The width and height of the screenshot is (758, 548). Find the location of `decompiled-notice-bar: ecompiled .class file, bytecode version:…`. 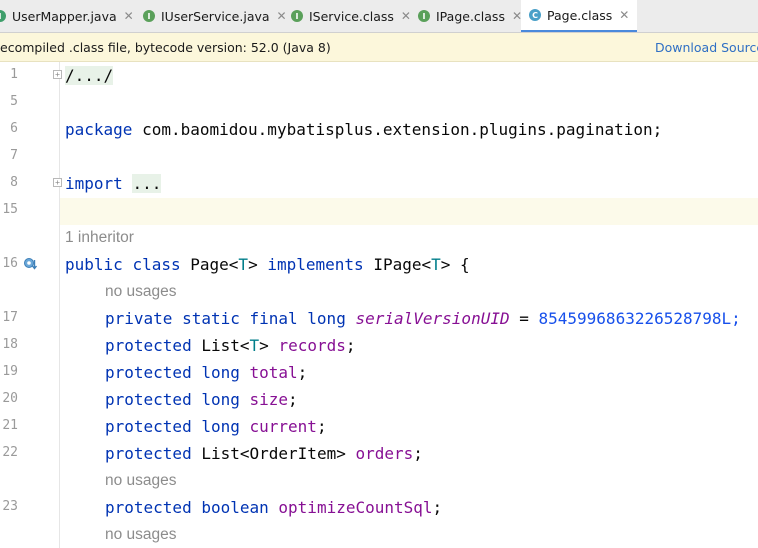

decompiled-notice-bar: ecompiled .class file, bytecode version:… is located at coordinates (379, 47).